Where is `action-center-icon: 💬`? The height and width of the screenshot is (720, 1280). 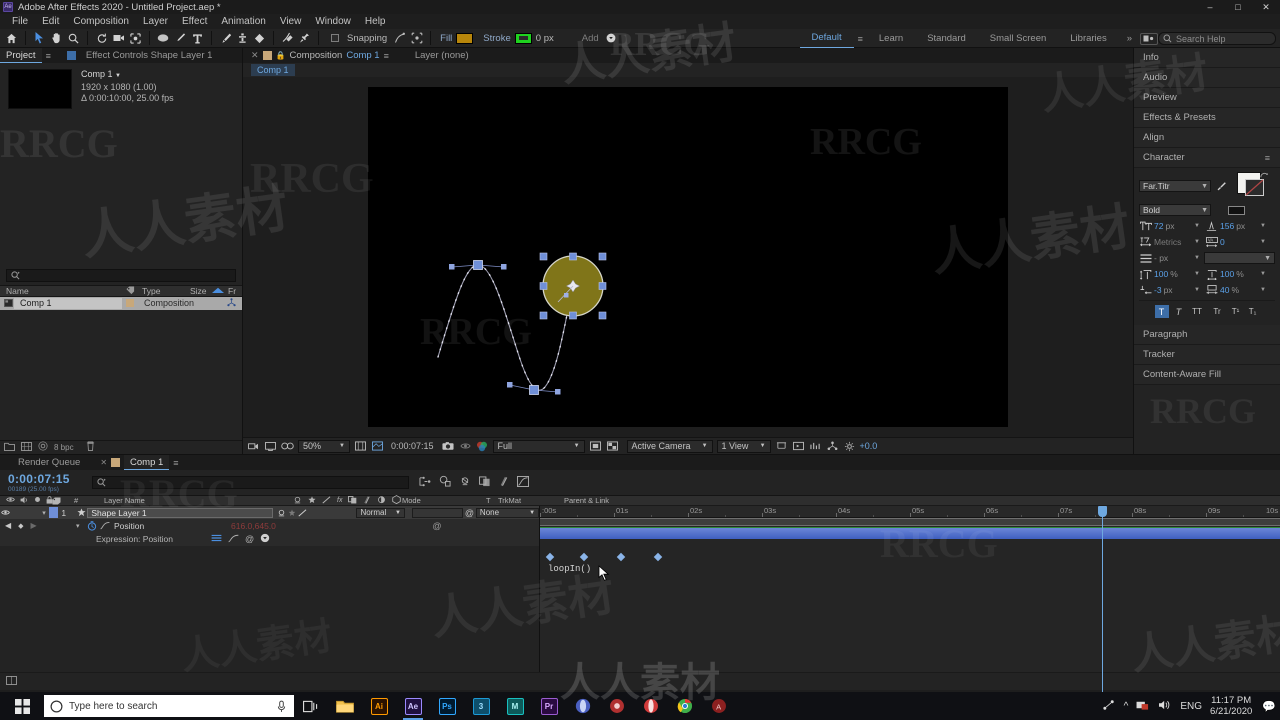 action-center-icon: 💬 is located at coordinates (1268, 706).